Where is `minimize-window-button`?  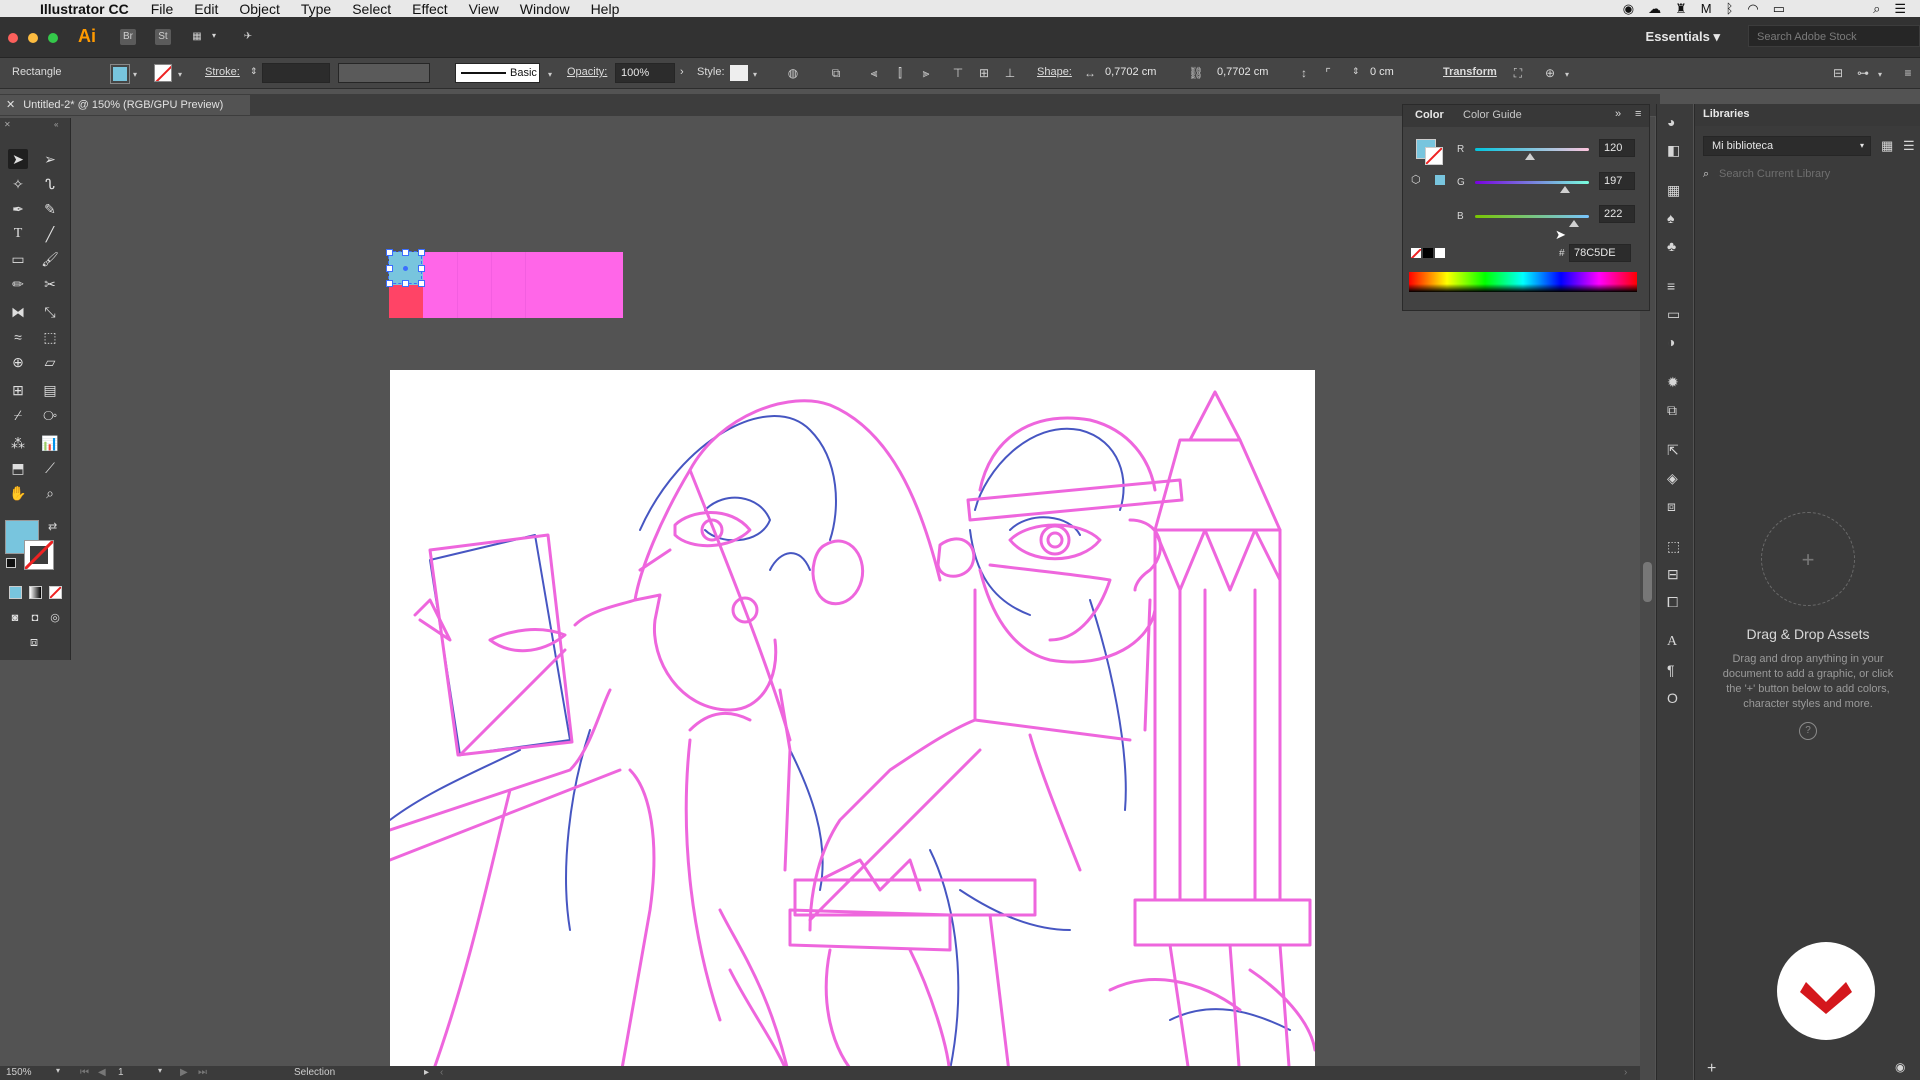 minimize-window-button is located at coordinates (33, 38).